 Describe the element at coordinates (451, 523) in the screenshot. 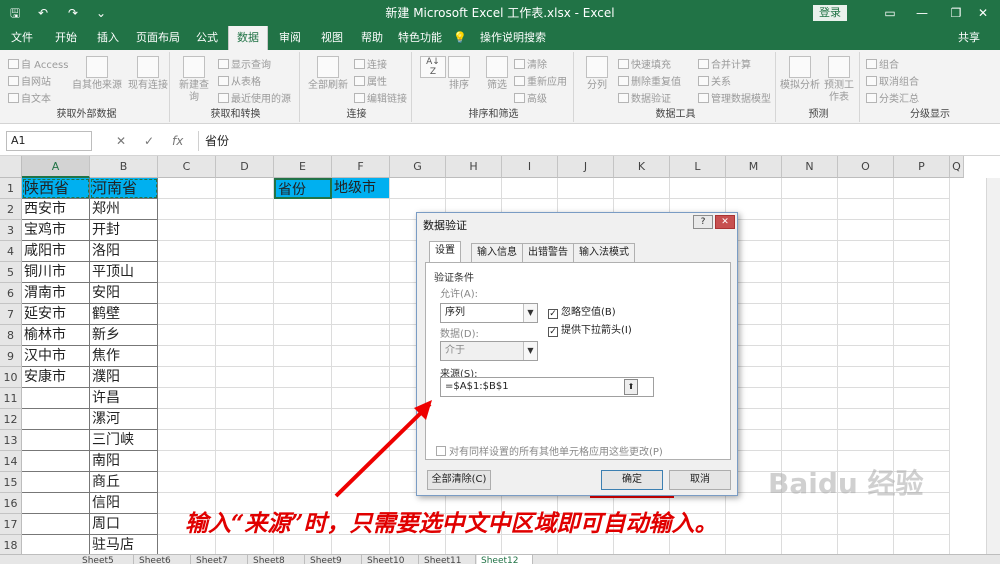

I see `annotation-text: 输入“来源”时，只需要选中文中区域即可自动输入。` at that location.